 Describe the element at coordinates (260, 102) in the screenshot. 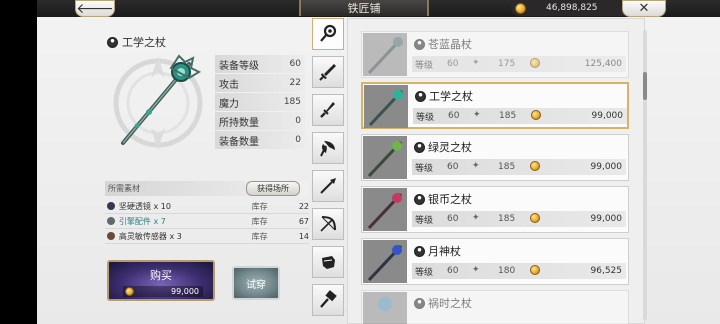

I see `stat-row: 魔力 185` at that location.